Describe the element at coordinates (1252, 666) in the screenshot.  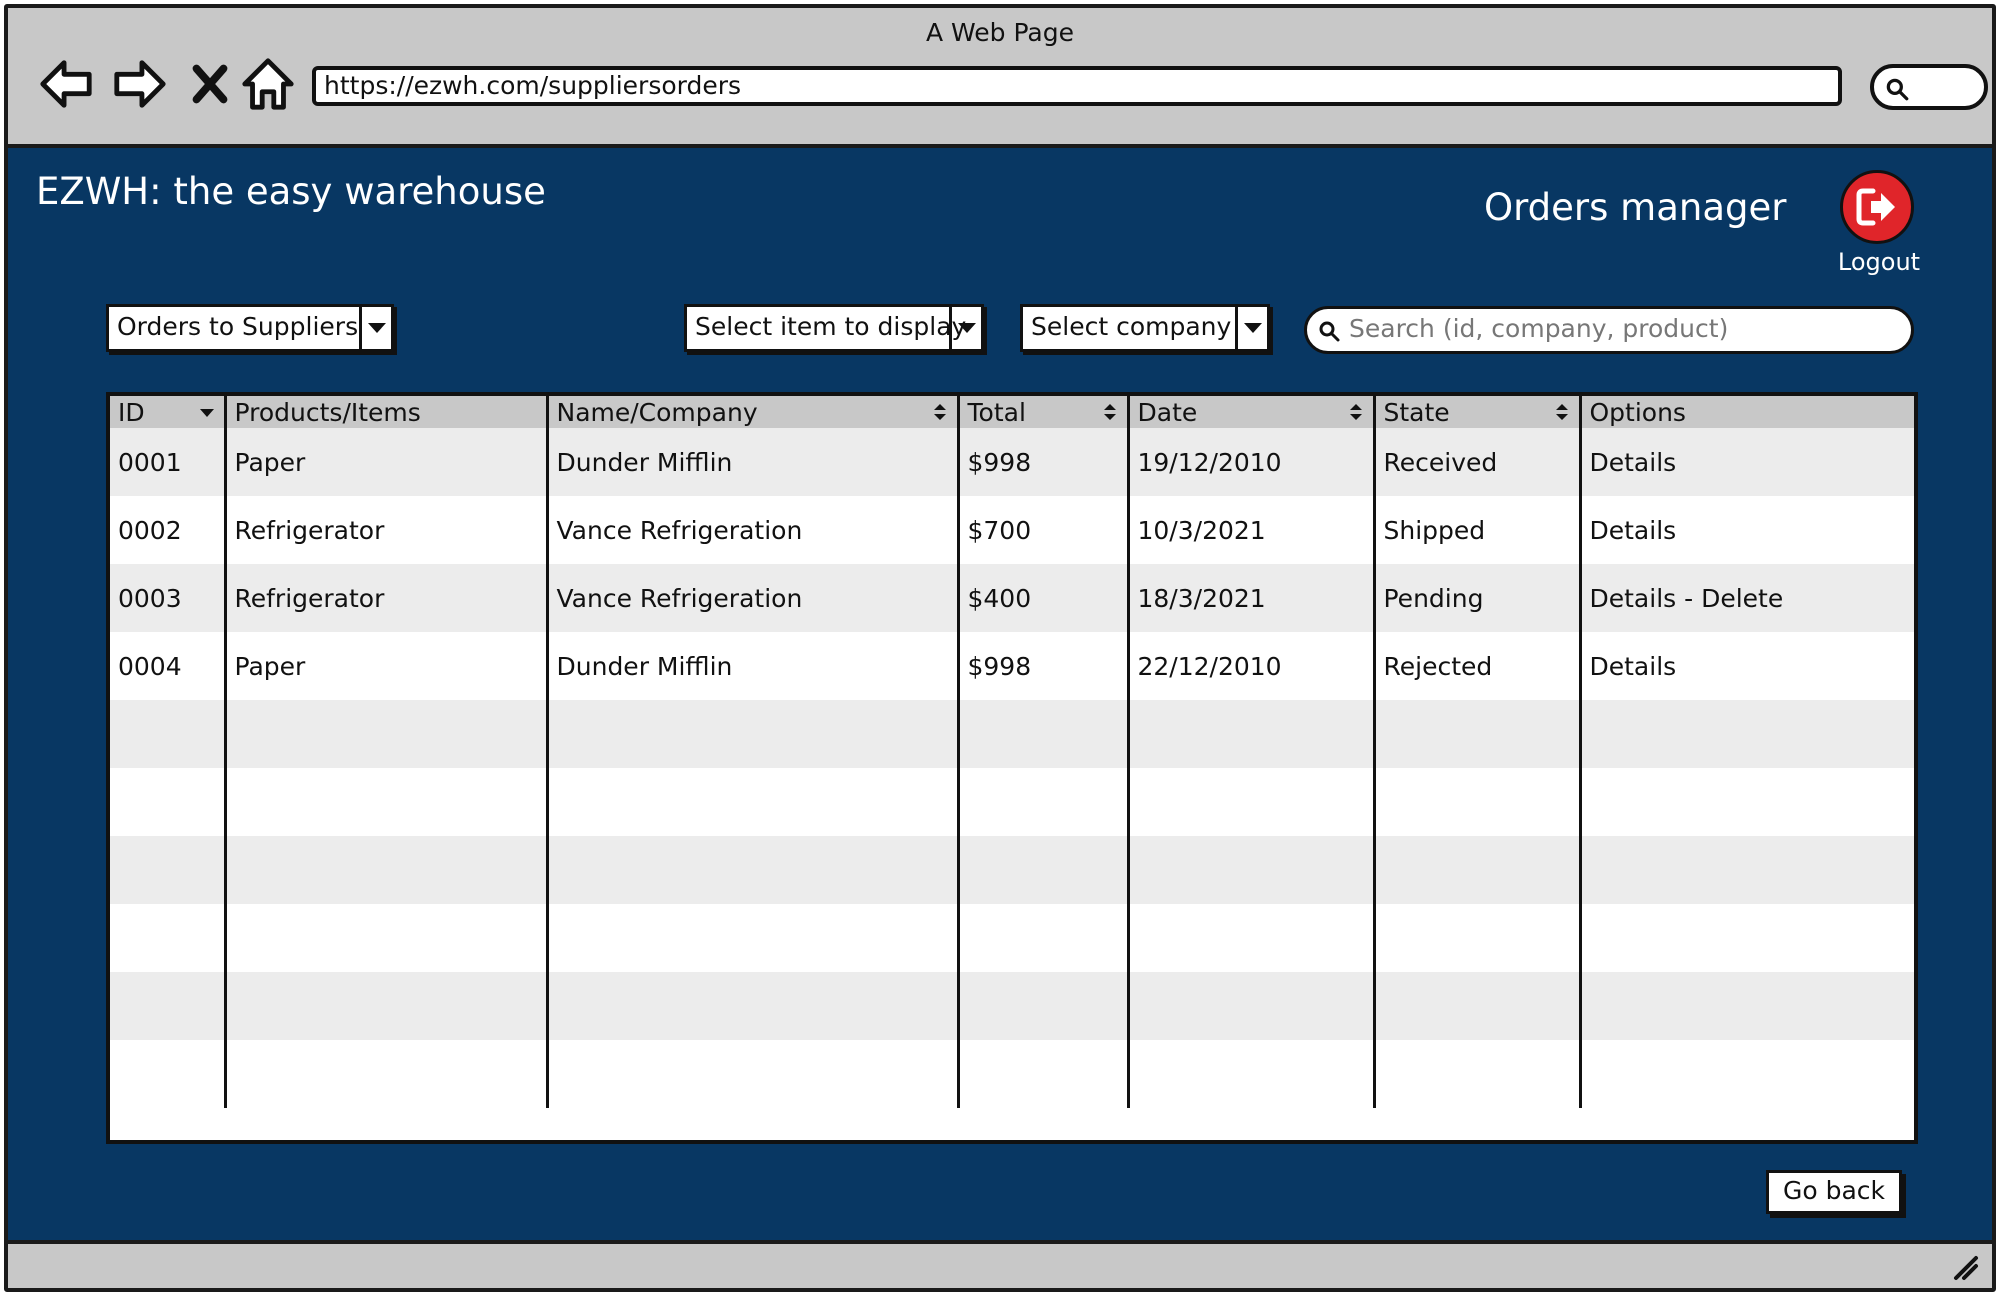
I see `cell-date: 22/12/2010` at that location.